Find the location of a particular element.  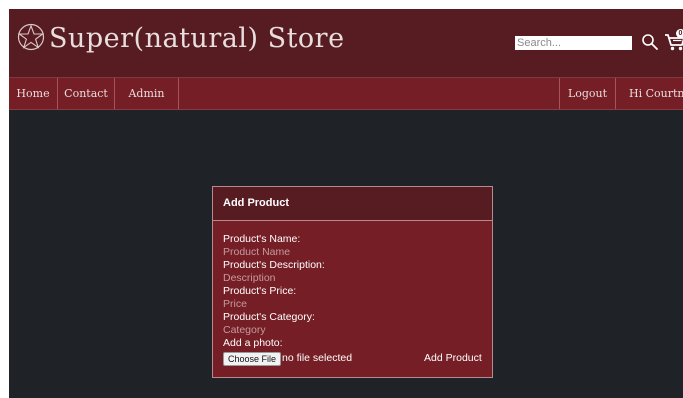

nav-admin-link: Admin is located at coordinates (147, 93).